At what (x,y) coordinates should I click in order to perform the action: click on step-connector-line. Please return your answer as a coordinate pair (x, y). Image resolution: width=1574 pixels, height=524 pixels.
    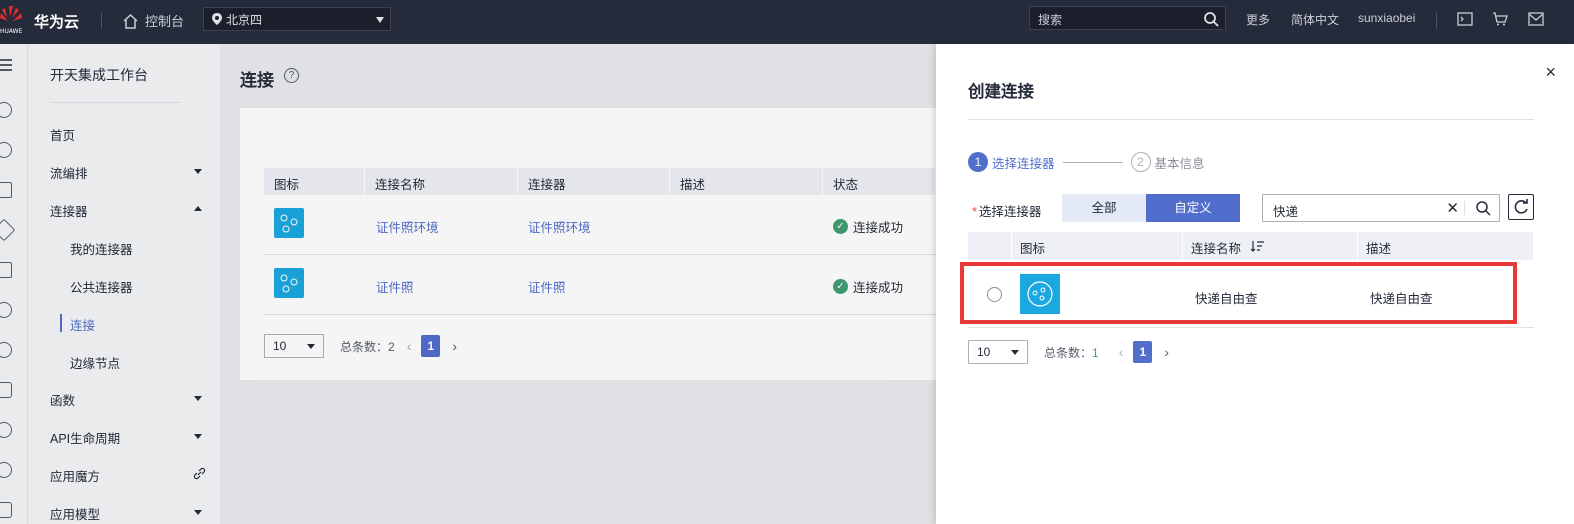
    Looking at the image, I should click on (1092, 162).